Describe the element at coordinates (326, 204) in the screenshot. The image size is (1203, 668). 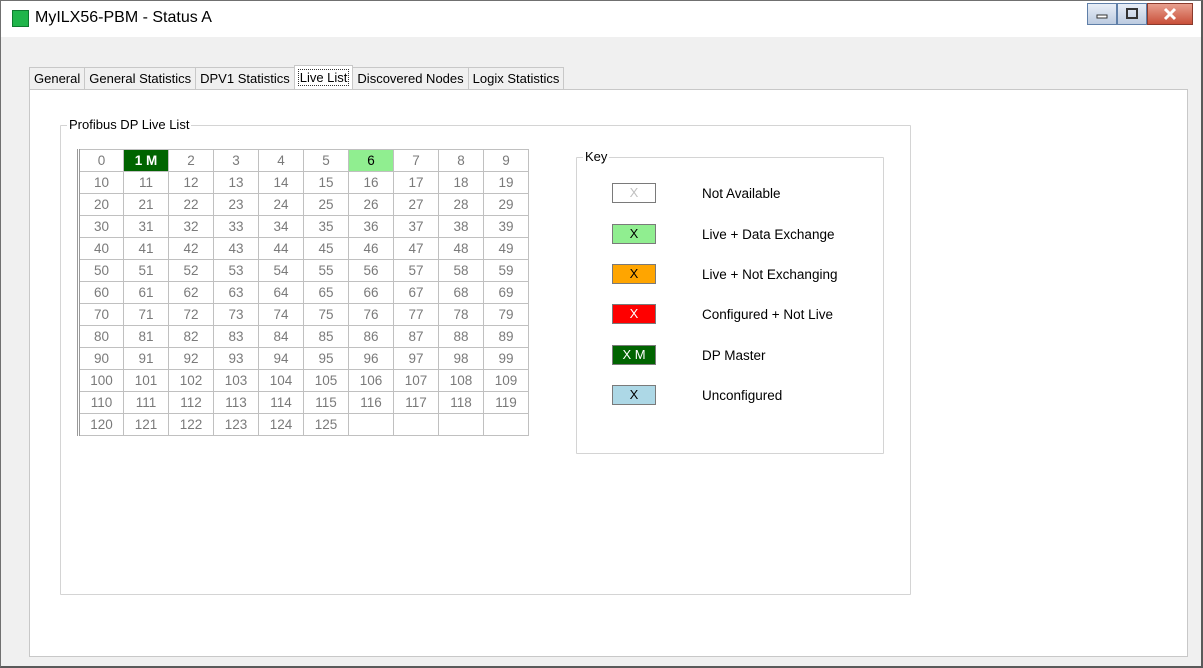
I see `live-list-node-cell: 25` at that location.